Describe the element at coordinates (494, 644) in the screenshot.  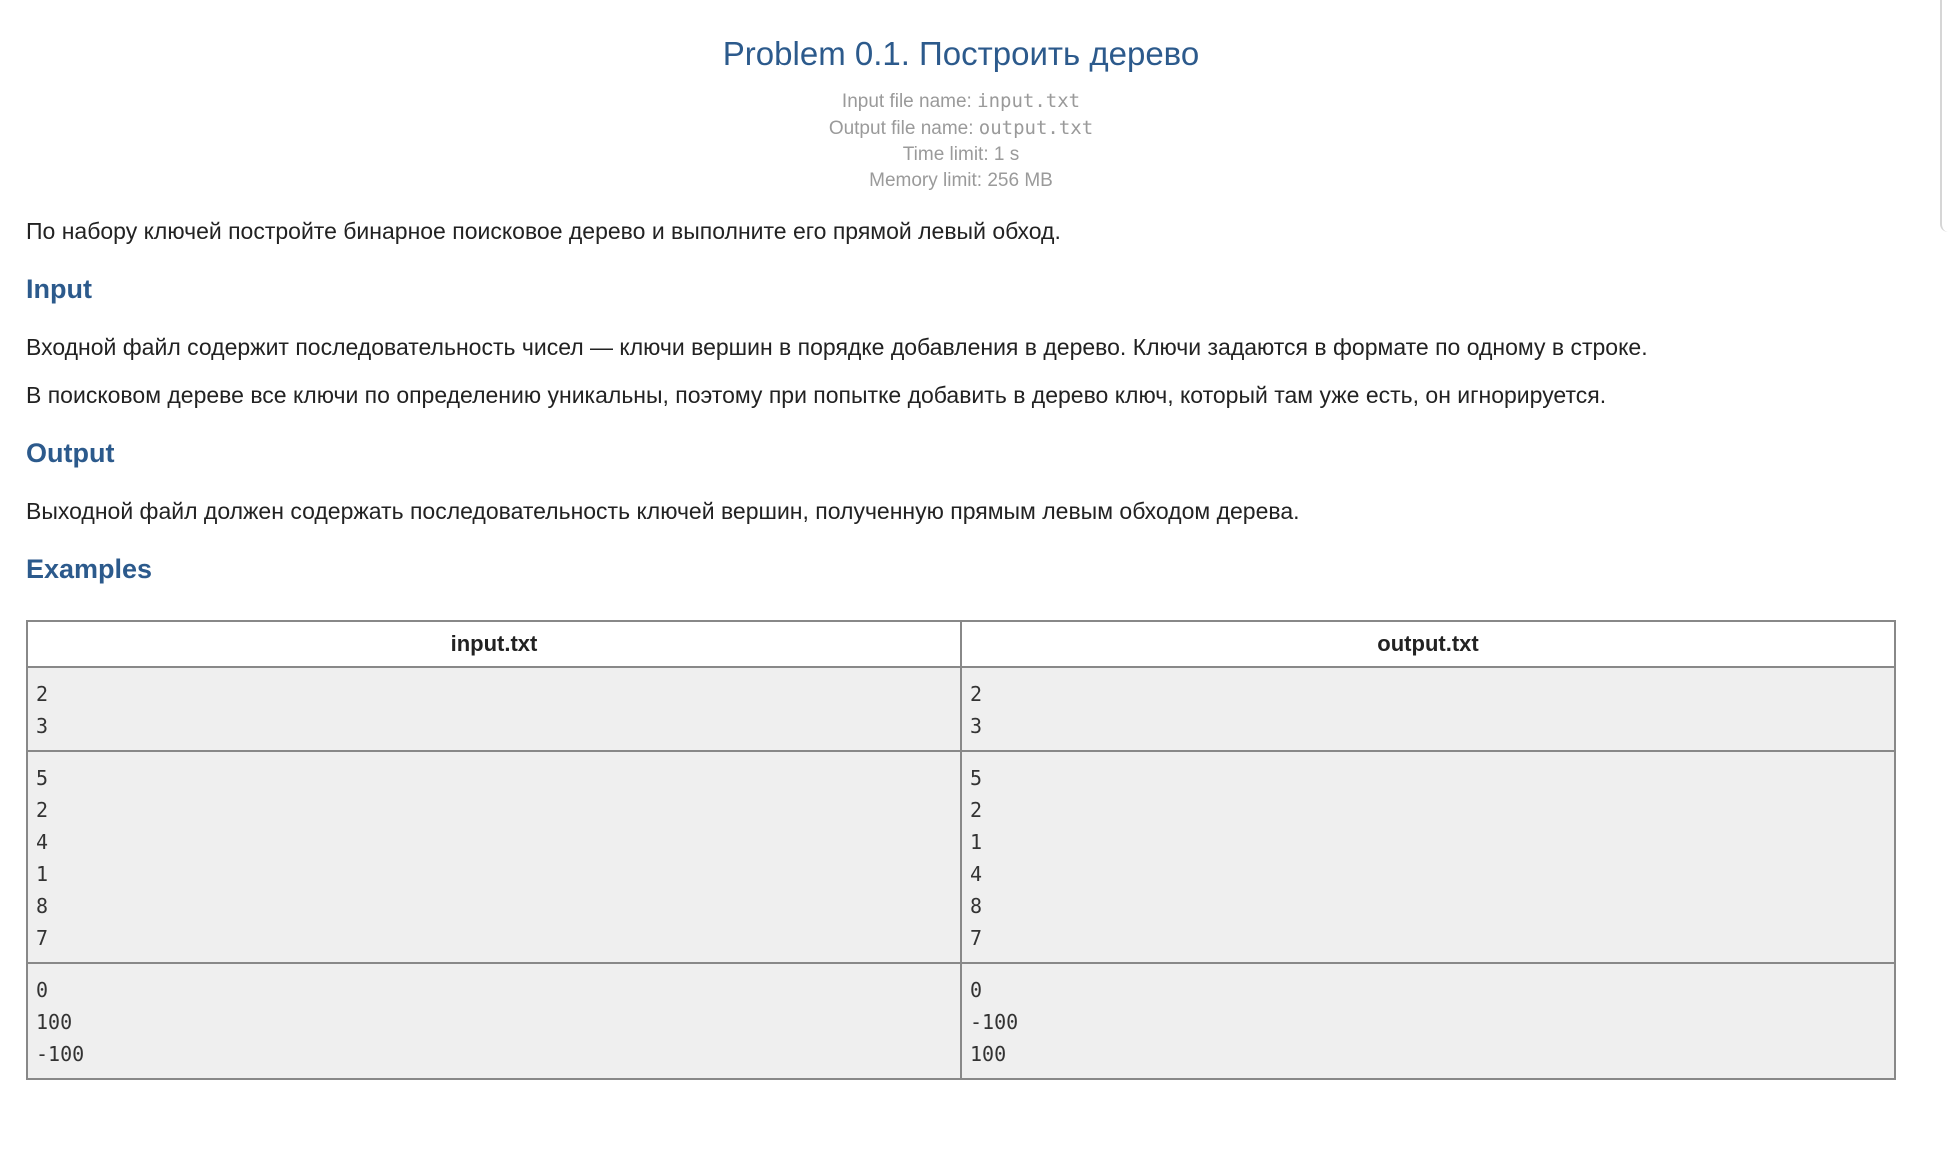
I see `input-column-header: input.txt` at that location.